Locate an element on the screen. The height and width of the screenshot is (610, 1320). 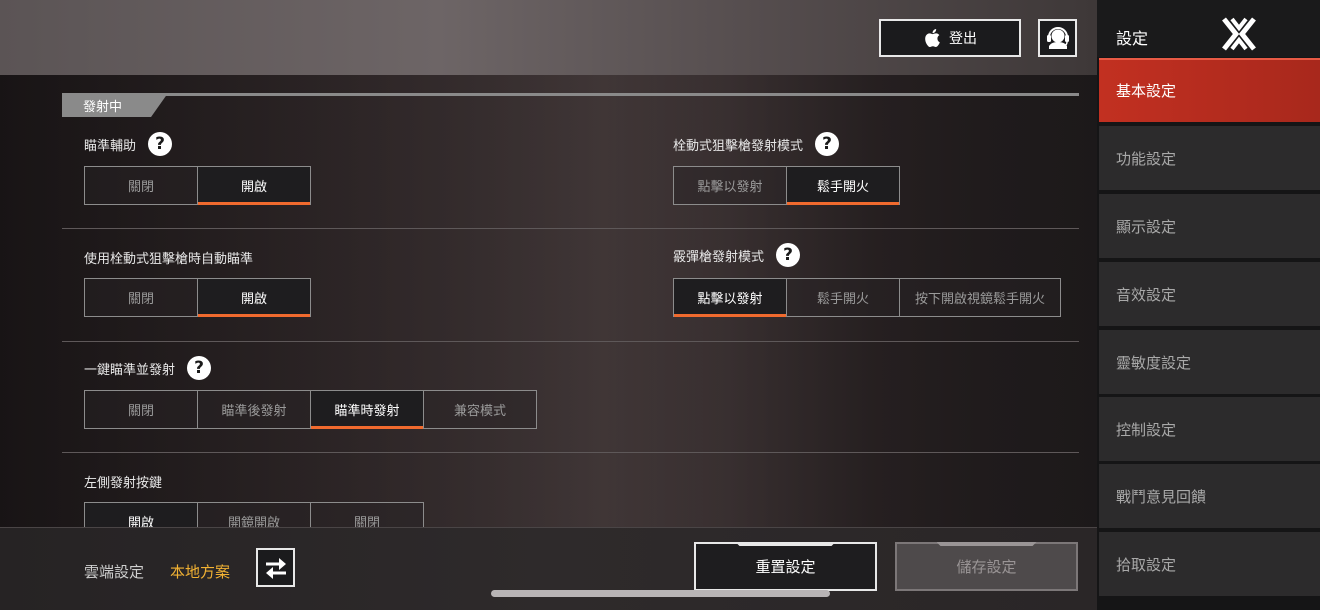
shotgun-option-tap: 點擊以發射 is located at coordinates (730, 297).